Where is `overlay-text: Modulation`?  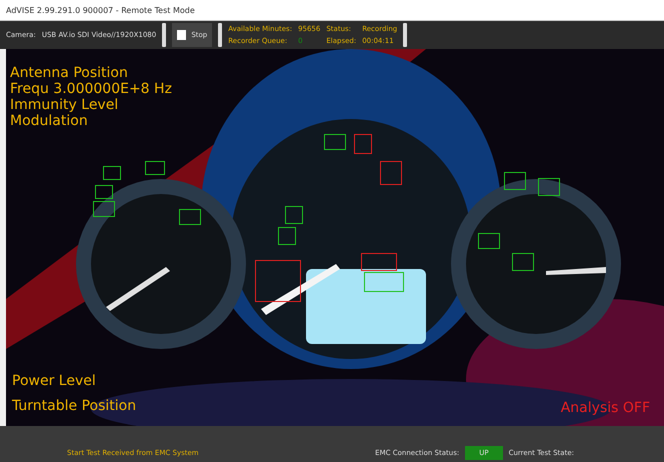 overlay-text: Modulation is located at coordinates (49, 121).